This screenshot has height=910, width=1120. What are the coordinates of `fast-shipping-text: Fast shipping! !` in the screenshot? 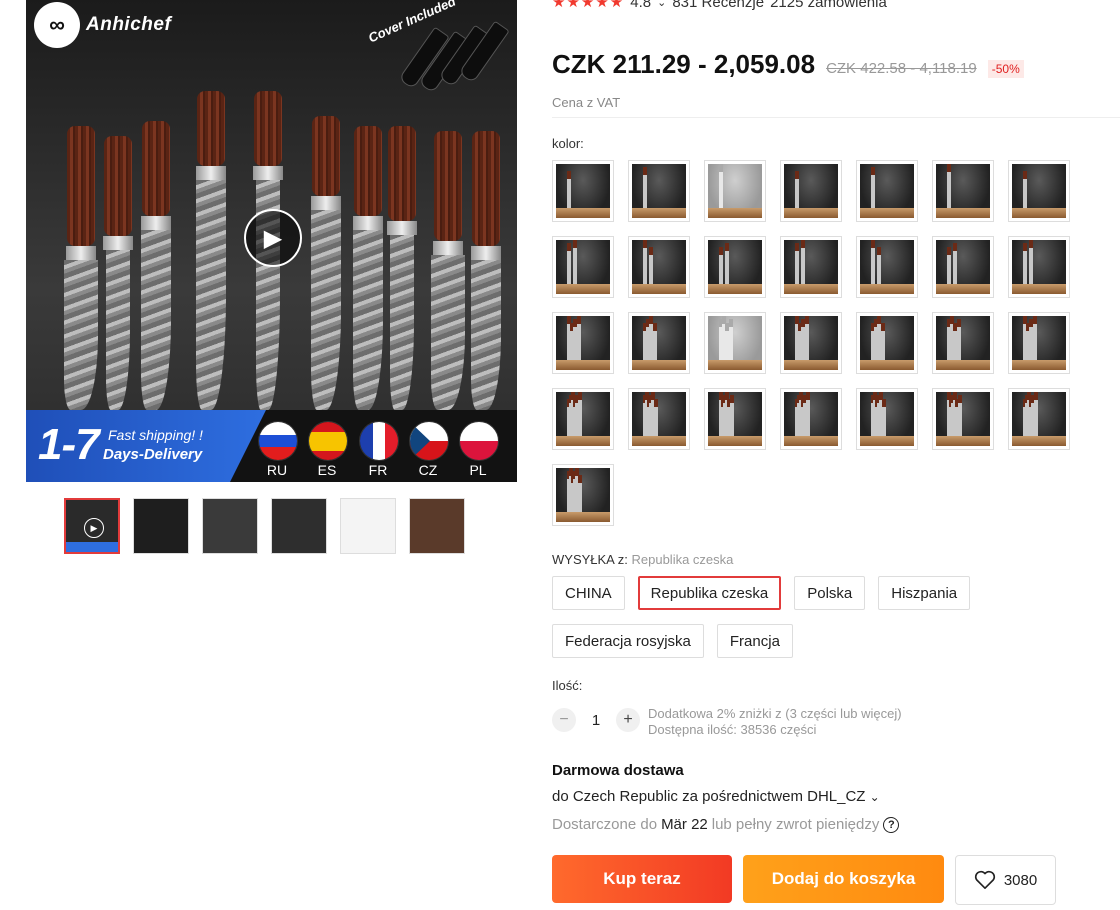 It's located at (155, 435).